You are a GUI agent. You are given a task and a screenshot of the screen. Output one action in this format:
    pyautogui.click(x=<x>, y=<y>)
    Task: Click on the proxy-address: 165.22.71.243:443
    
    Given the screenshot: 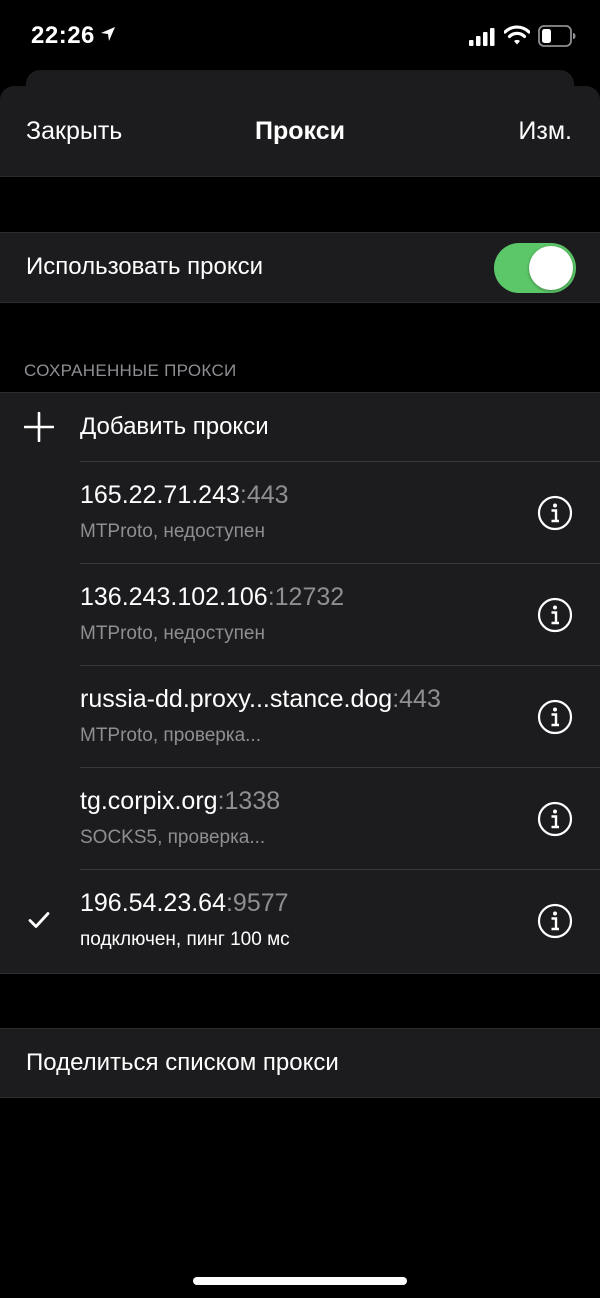 What is the action you would take?
    pyautogui.click(x=184, y=495)
    